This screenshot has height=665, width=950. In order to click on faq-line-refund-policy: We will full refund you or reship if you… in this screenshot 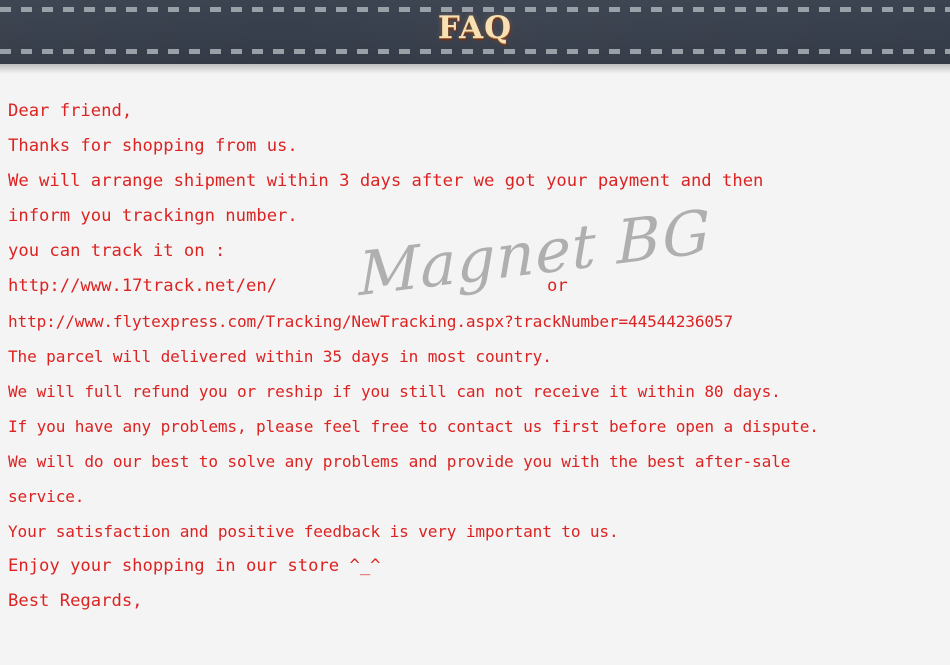, I will do `click(394, 391)`.